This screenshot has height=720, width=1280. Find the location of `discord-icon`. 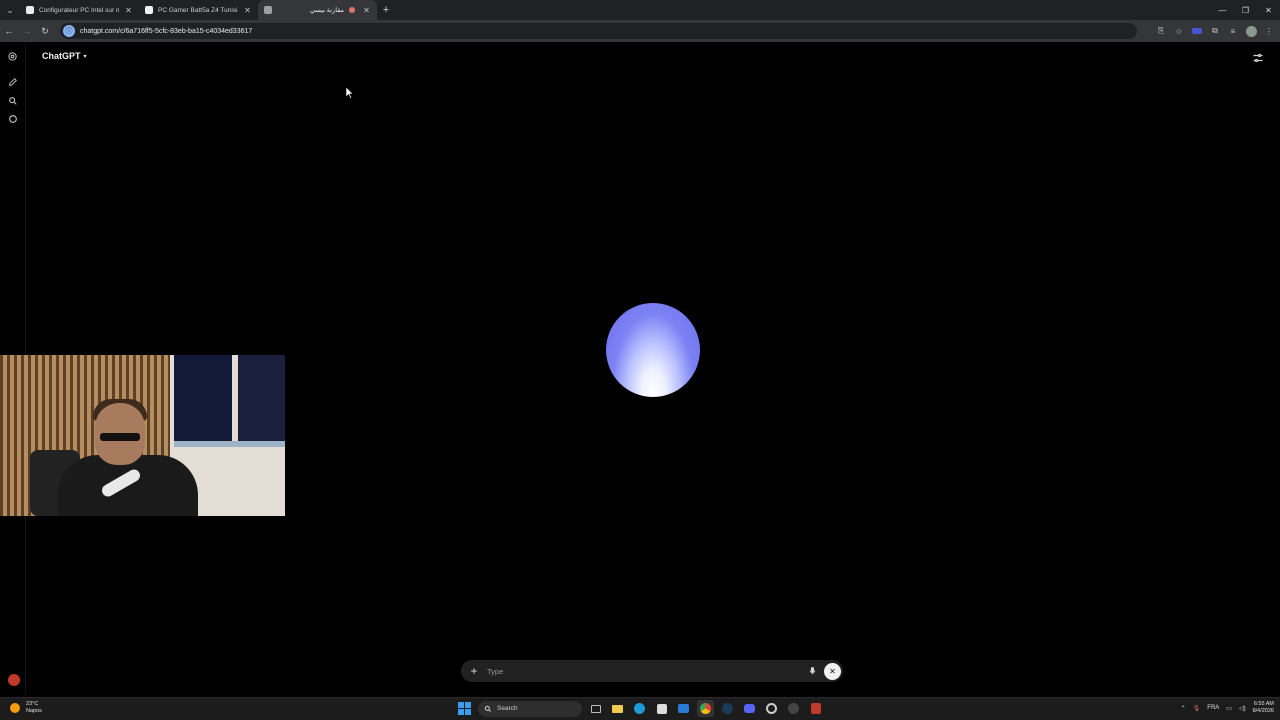

discord-icon is located at coordinates (749, 708).